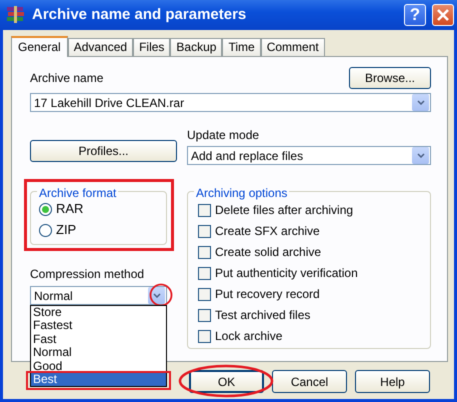 The width and height of the screenshot is (457, 402). Describe the element at coordinates (98, 367) in the screenshot. I see `list-item: Good` at that location.